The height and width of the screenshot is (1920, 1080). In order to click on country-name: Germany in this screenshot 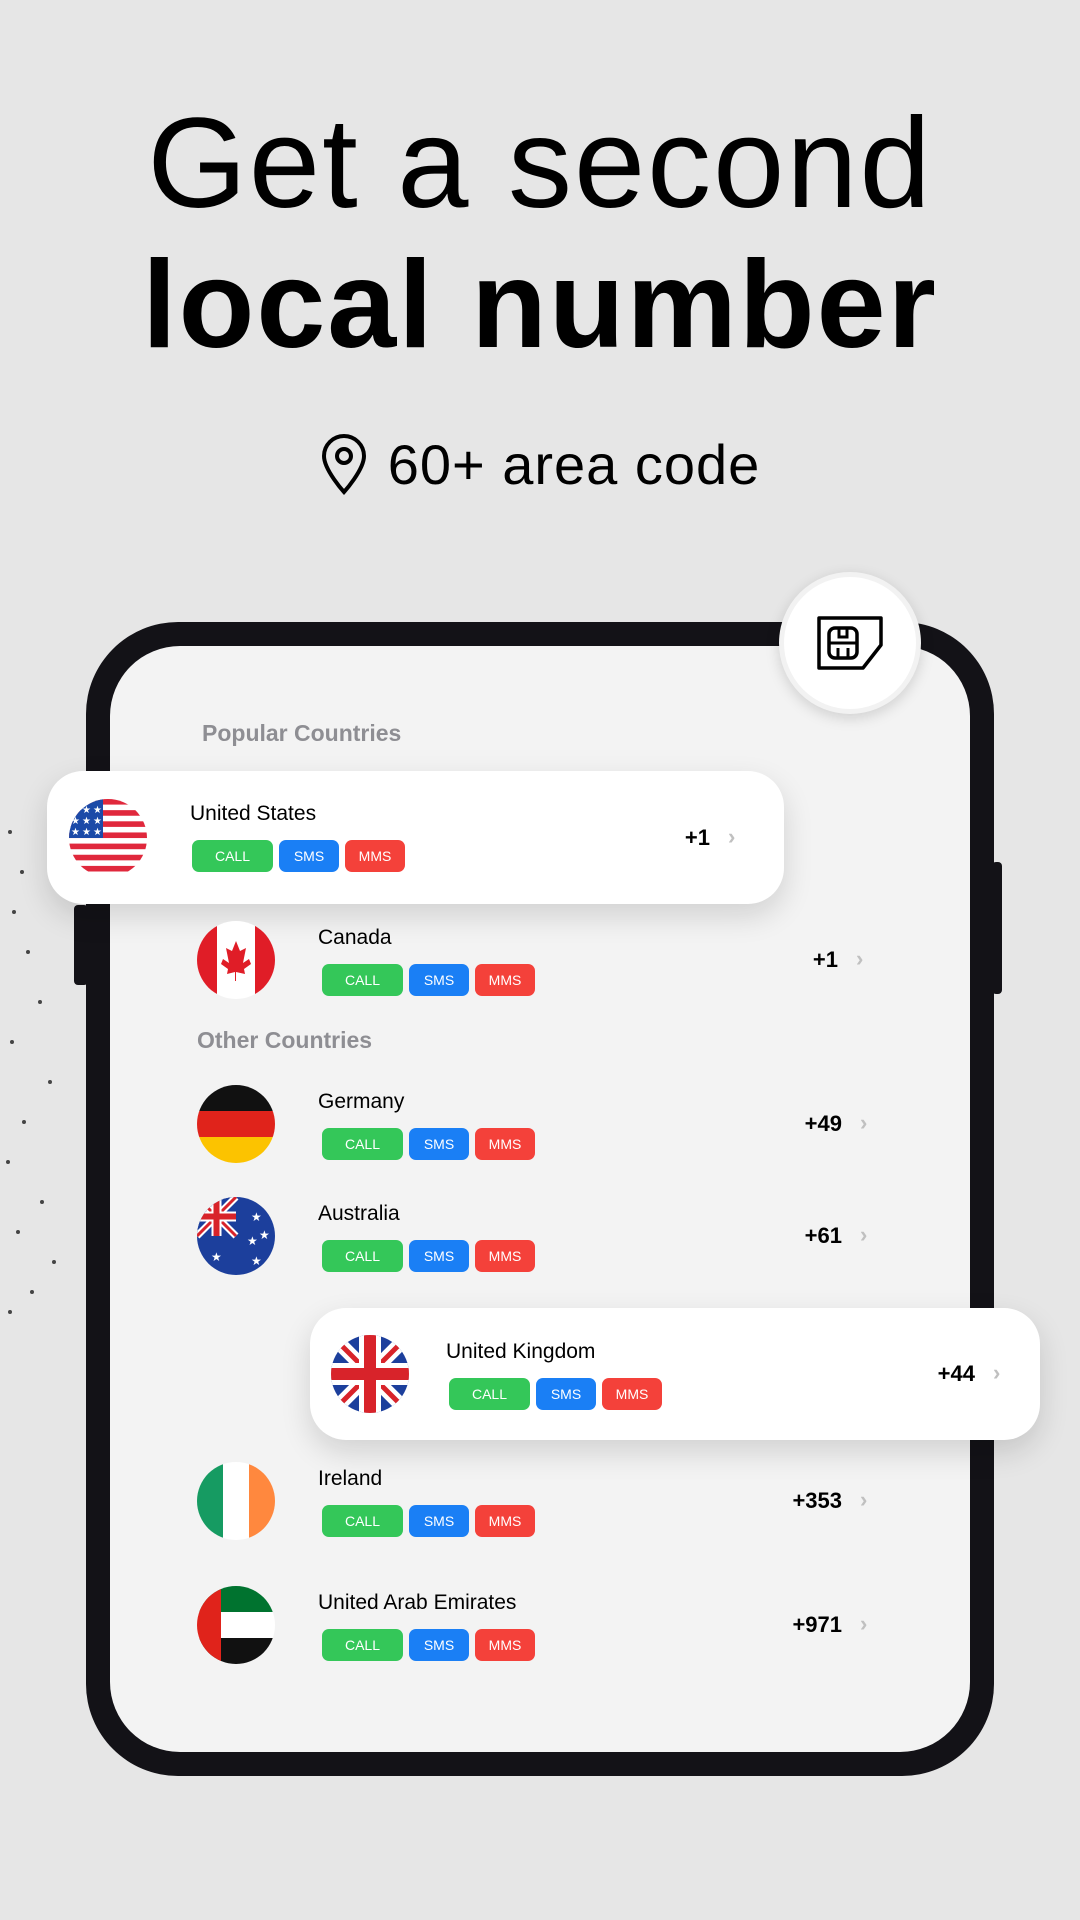, I will do `click(361, 1101)`.